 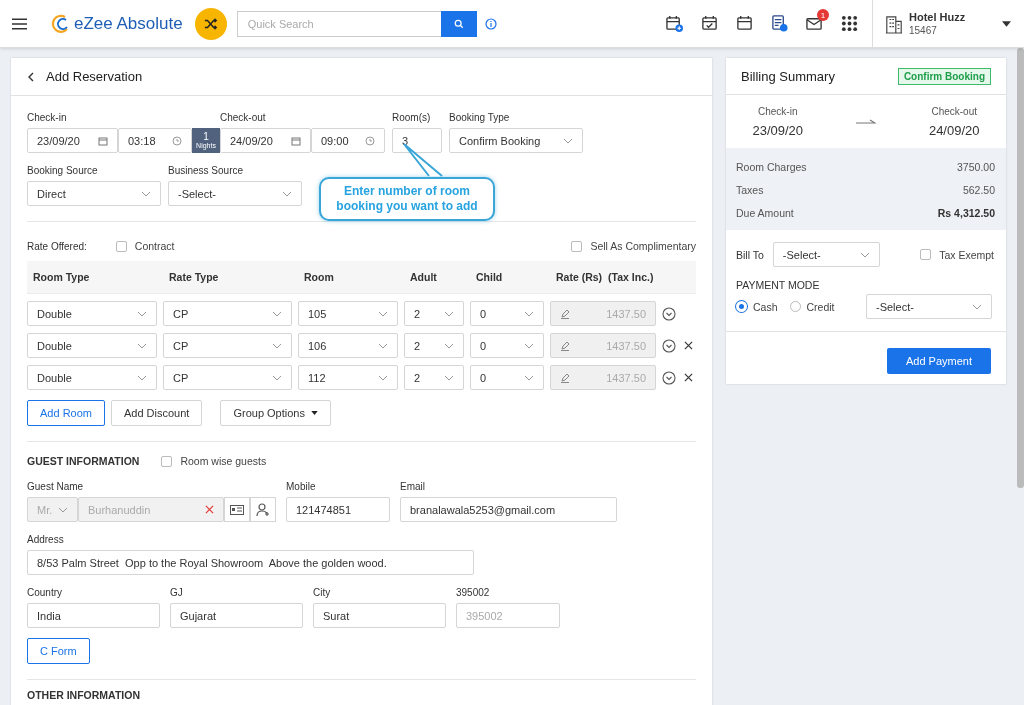 What do you see at coordinates (209, 509) in the screenshot?
I see `clear-icon` at bounding box center [209, 509].